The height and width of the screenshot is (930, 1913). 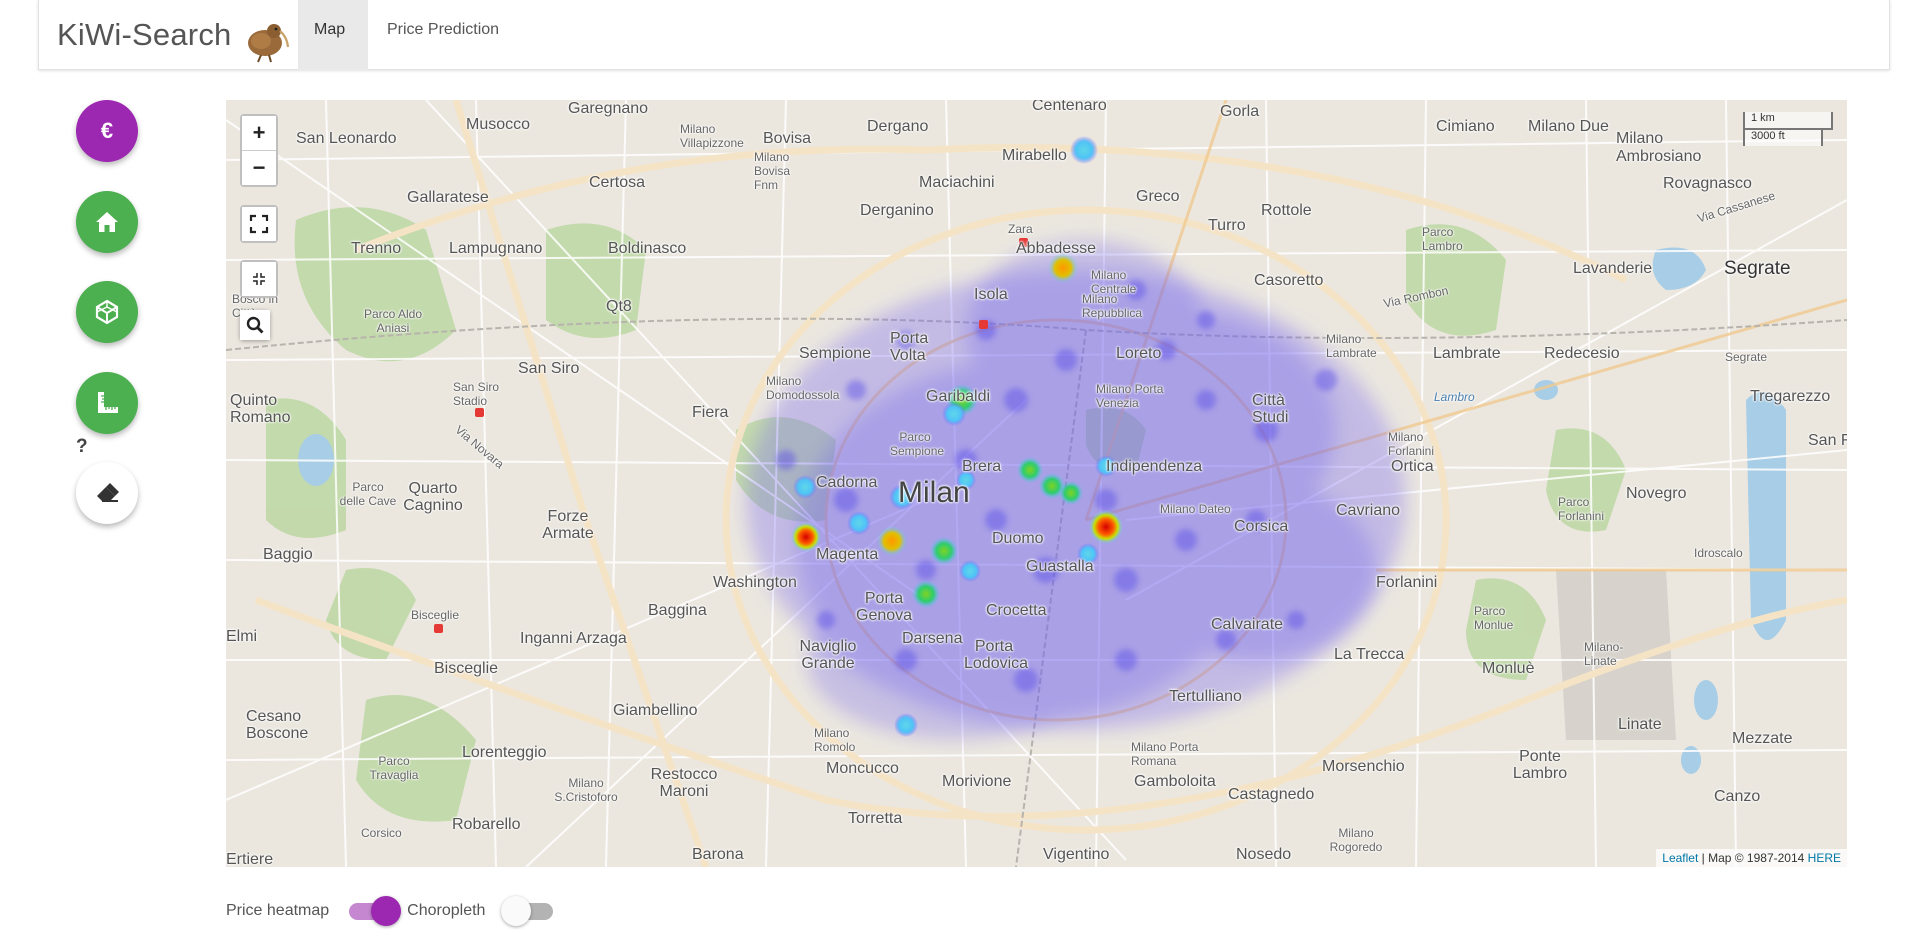 What do you see at coordinates (1718, 553) in the screenshot?
I see `place-label: Idroscalo` at bounding box center [1718, 553].